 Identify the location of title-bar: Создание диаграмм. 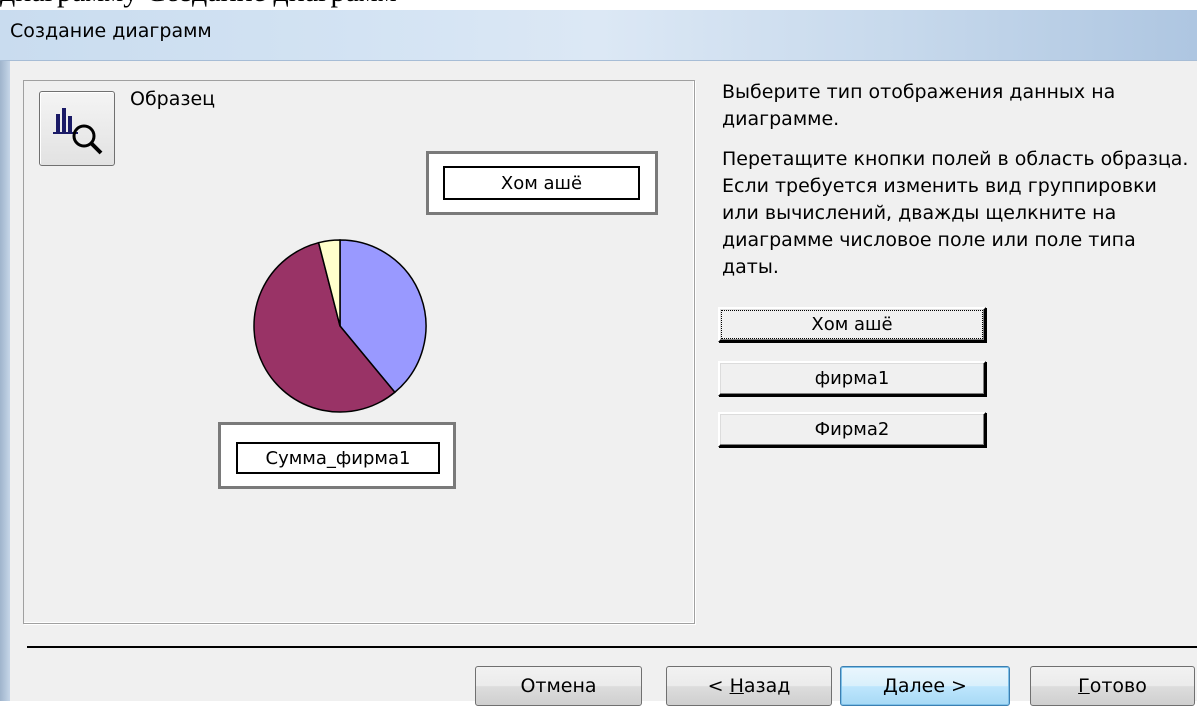
(598, 35).